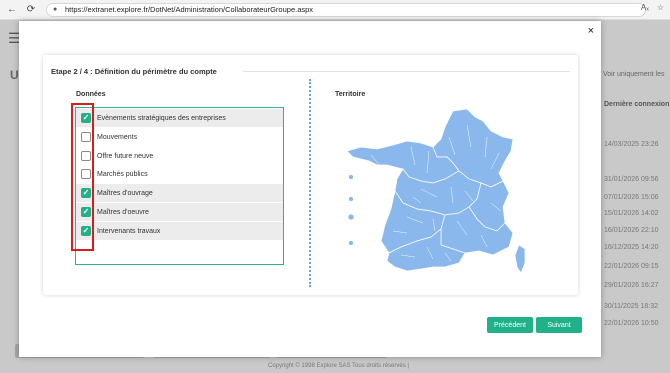 The width and height of the screenshot is (670, 373). I want to click on background-date: 22/01/2026 10:50, so click(631, 323).